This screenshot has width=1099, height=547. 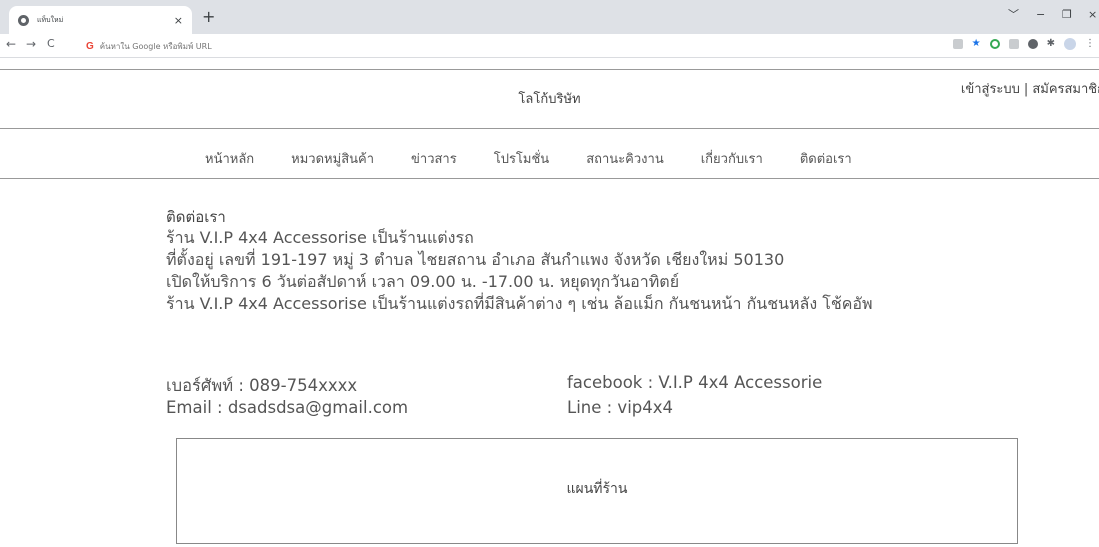 I want to click on site-header: โลโก้บริษัท เข้าสู่ระบบ | สมัครสมาชิก, so click(x=549, y=99).